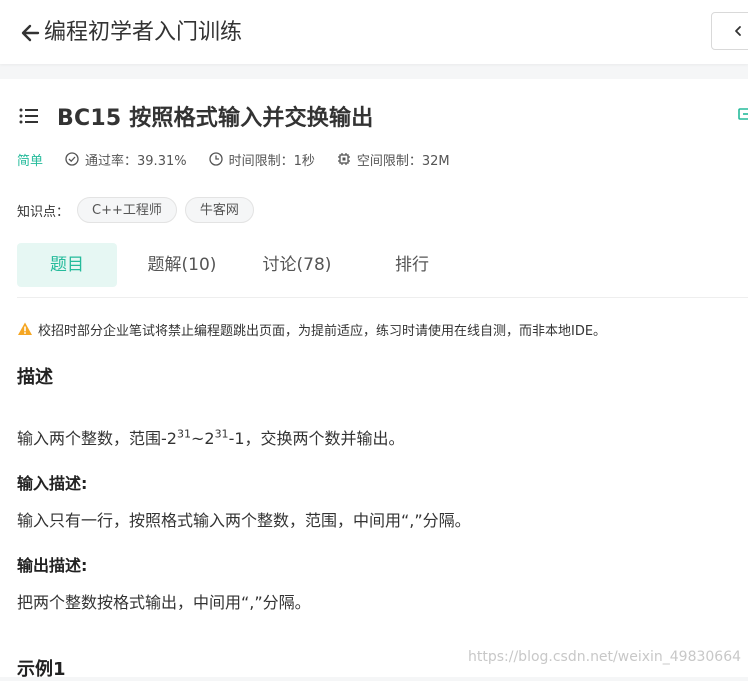 This screenshot has width=748, height=681. I want to click on pass-rate-text: 通过率：39.31%, so click(136, 161).